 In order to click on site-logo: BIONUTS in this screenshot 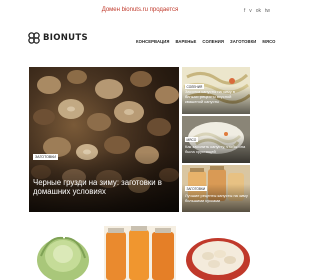, I will do `click(58, 38)`.